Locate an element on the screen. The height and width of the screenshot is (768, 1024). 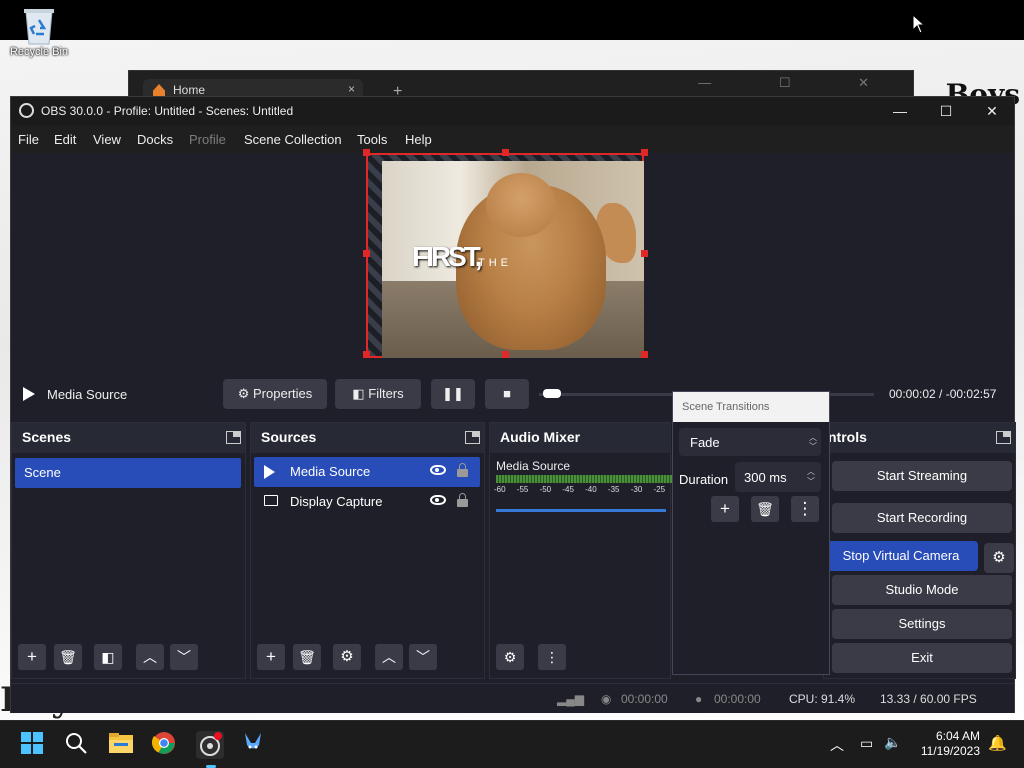
preview-canvas: FIRST, THE is located at coordinates (505, 255).